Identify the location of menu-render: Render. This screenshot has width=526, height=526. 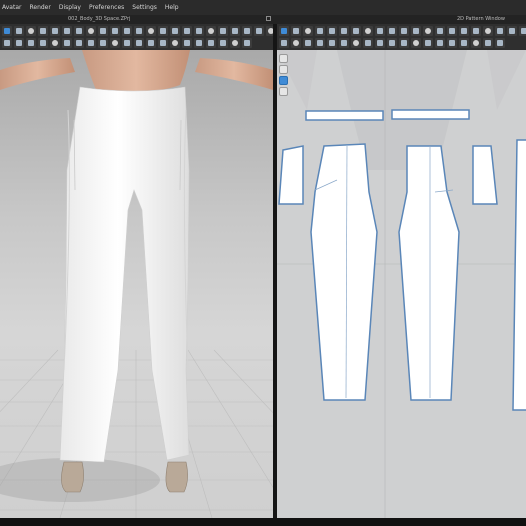
(39, 7).